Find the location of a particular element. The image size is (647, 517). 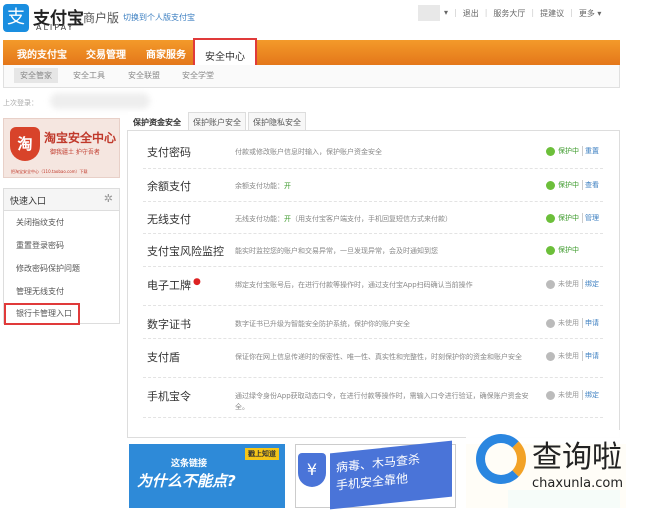

ad1-main: 为什么不能点? is located at coordinates (186, 481).